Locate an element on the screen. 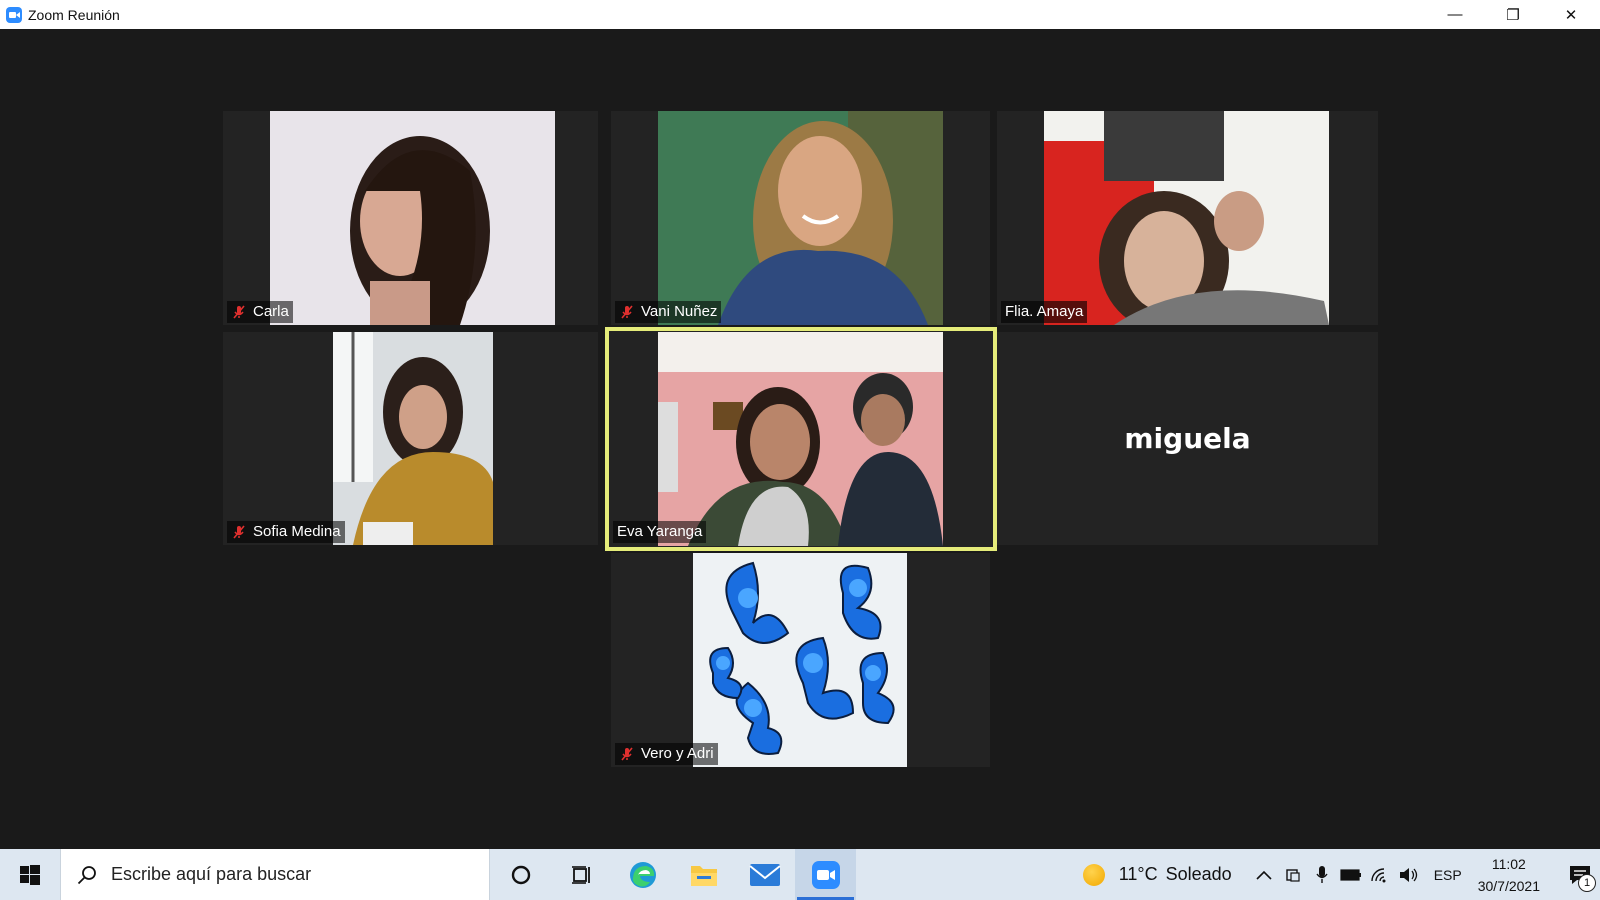 The width and height of the screenshot is (1600, 900). participant-tile-vani-nunez: Vani Nuñez is located at coordinates (800, 218).